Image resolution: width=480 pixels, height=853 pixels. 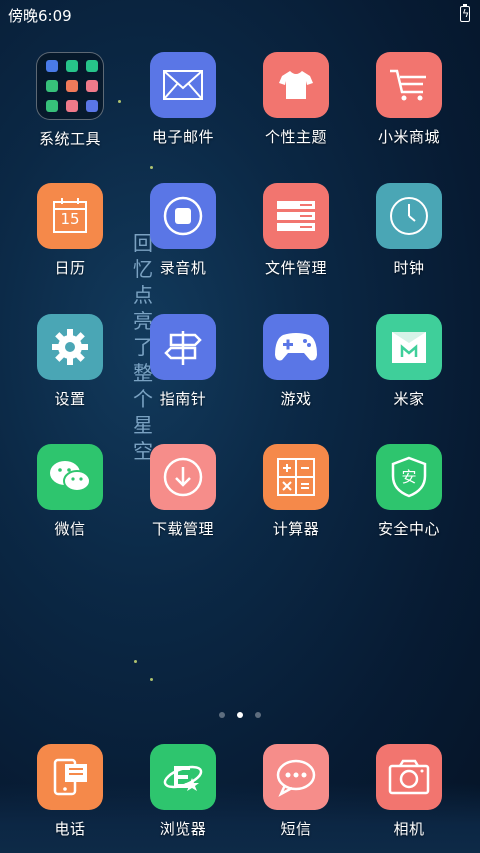 I want to click on app-label: 计算器, so click(x=296, y=529).